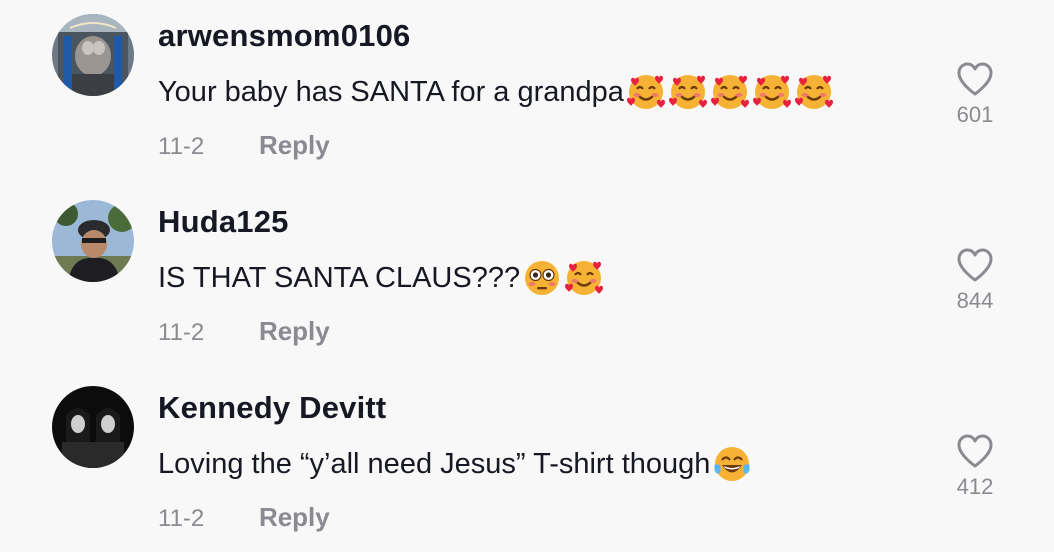  I want to click on comment-text: Your baby has SANTA for a grandpa, so click(391, 91).